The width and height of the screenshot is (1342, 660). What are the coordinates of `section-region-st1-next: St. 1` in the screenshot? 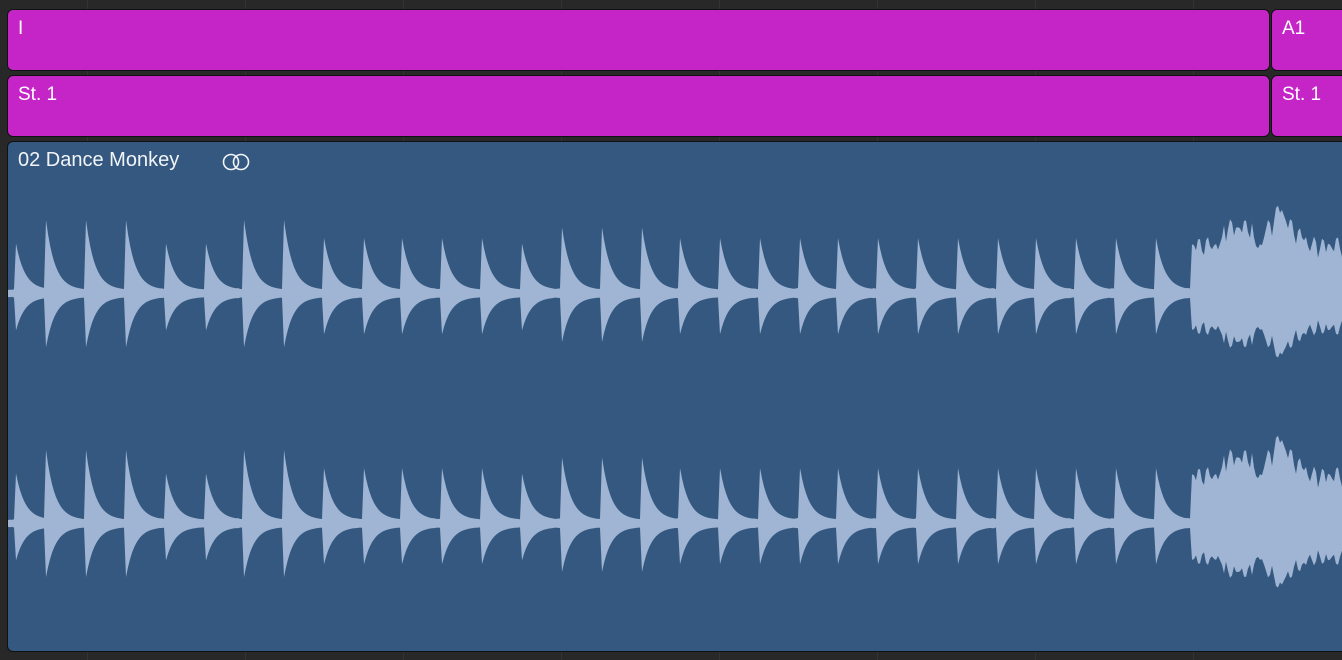 It's located at (1306, 106).